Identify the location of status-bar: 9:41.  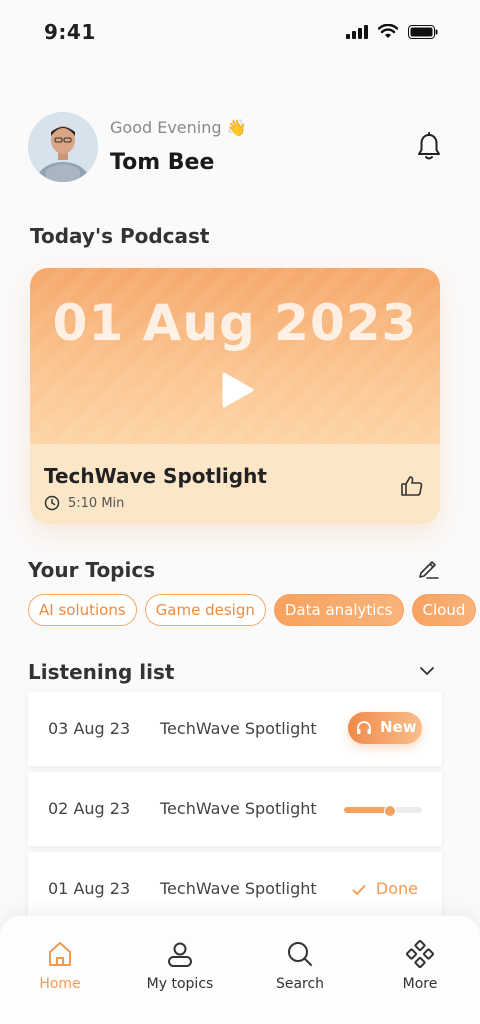
(240, 32).